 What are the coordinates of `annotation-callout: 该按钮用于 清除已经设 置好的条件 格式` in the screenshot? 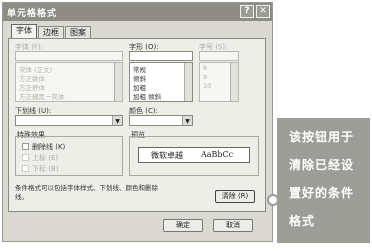 It's located at (323, 180).